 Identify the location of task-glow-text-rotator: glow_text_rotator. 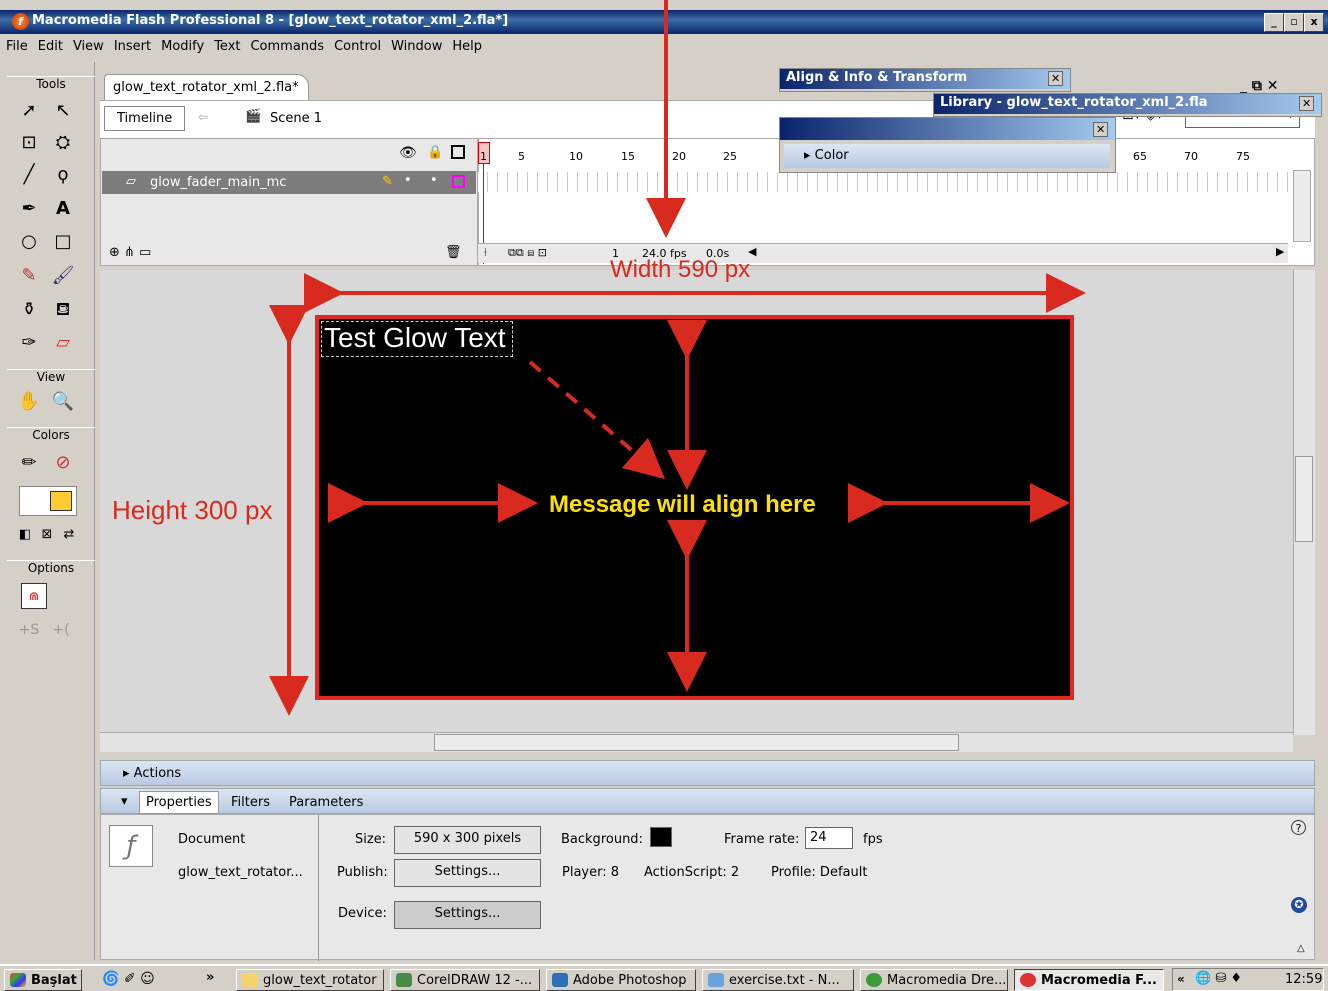
(310, 980).